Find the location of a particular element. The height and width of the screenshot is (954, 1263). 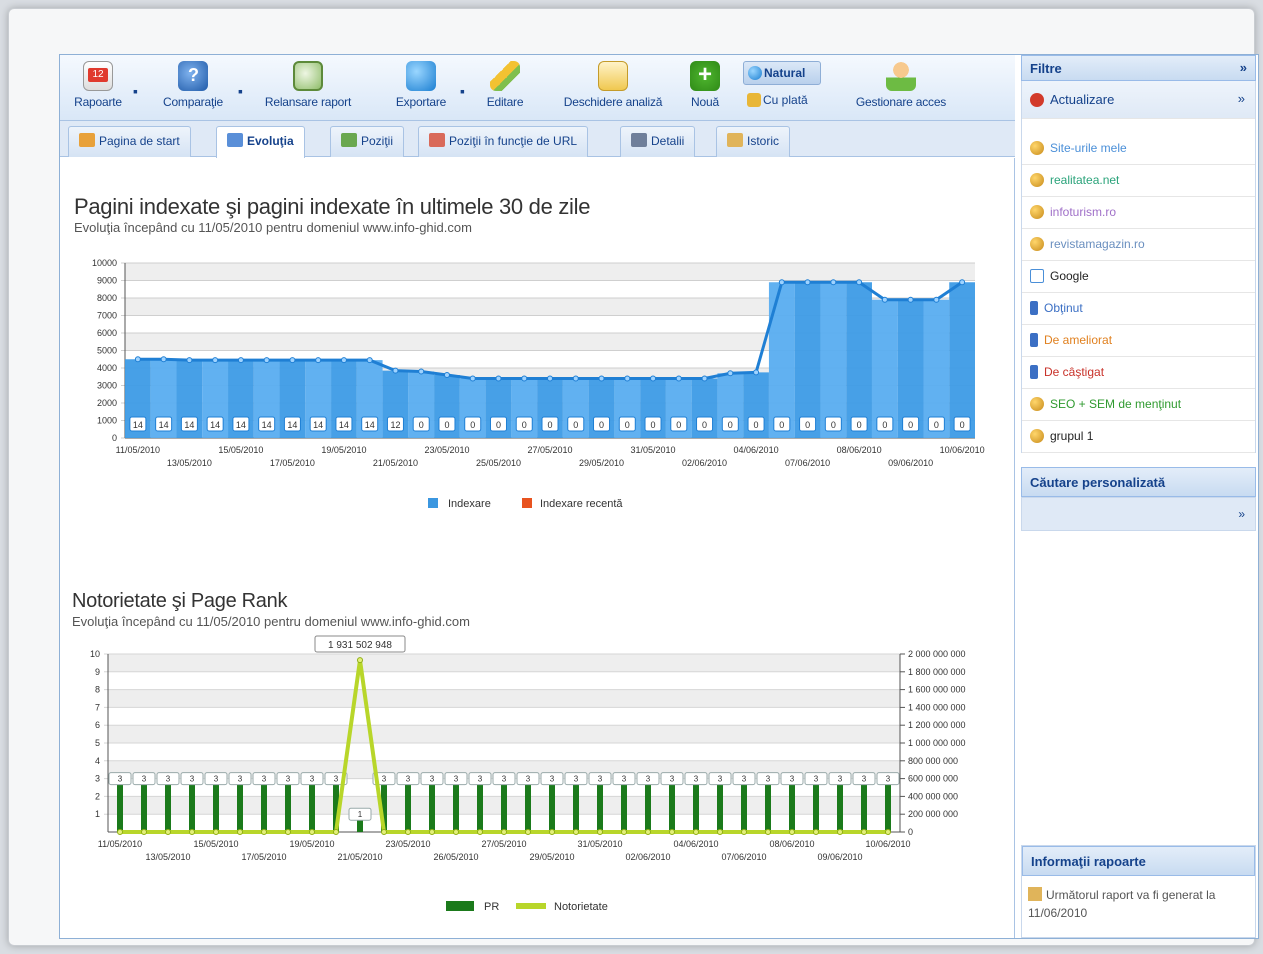

tab-positions-by-url: Poziţii în funcţie de URL is located at coordinates (503, 141).